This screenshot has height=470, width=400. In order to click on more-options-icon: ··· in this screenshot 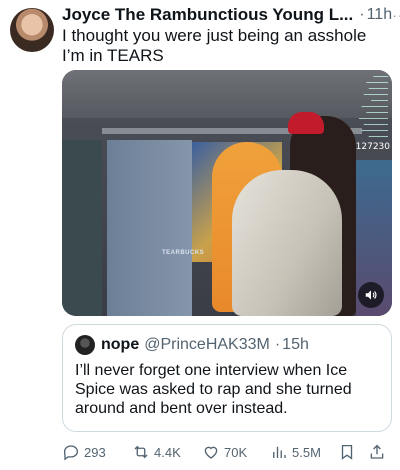, I will do `click(396, 15)`.